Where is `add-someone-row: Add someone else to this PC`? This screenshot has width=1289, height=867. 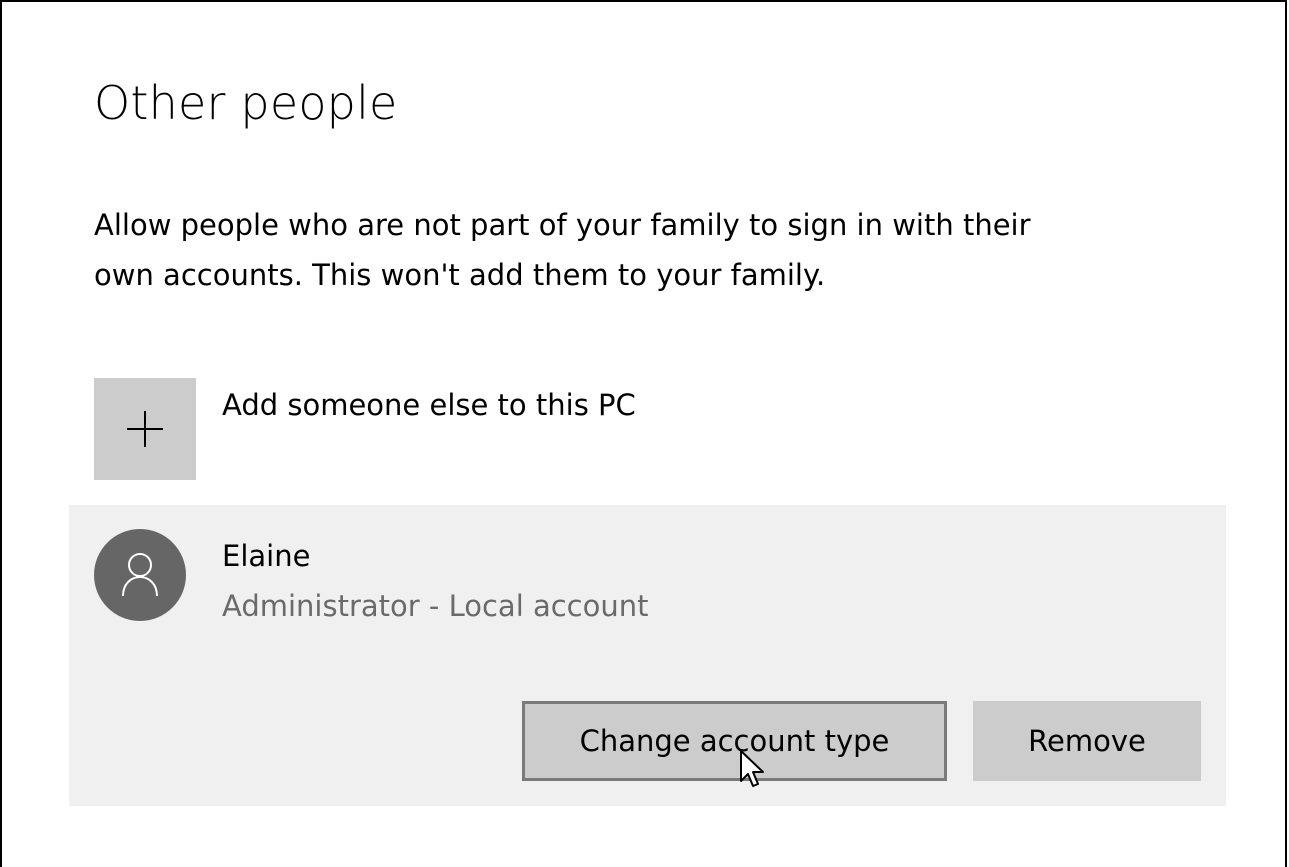
add-someone-row: Add someone else to this PC is located at coordinates (444, 429).